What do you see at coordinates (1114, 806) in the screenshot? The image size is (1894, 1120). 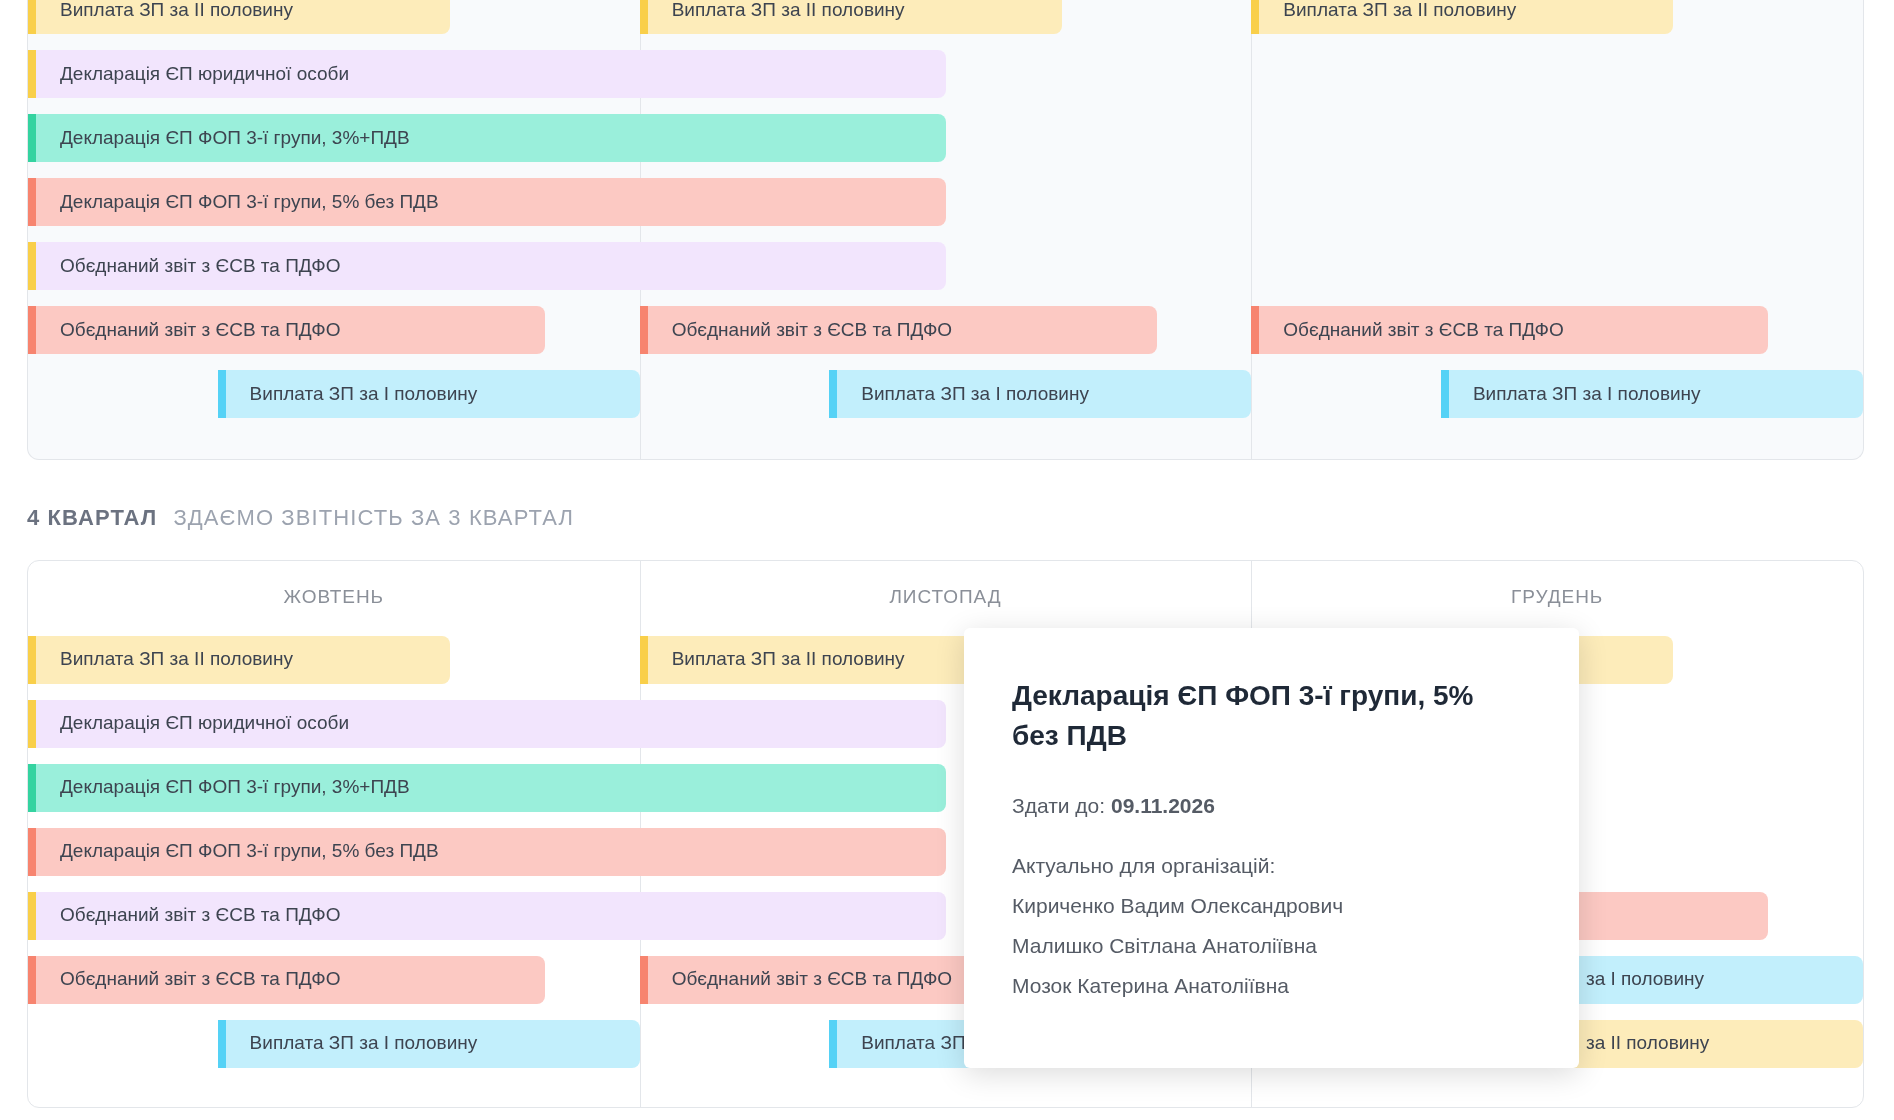 I see `deadline-text: Здати до: 09.11.2026` at bounding box center [1114, 806].